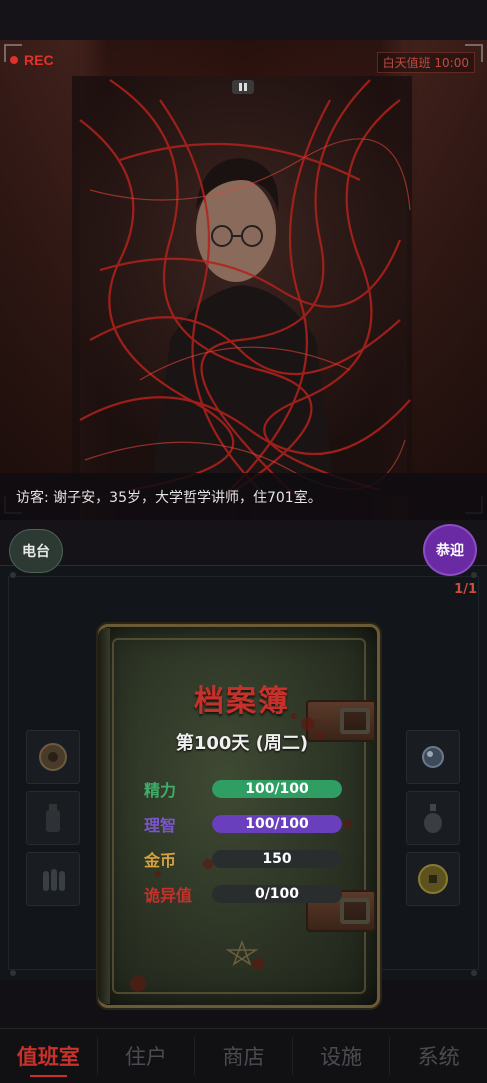 The height and width of the screenshot is (1083, 487). What do you see at coordinates (168, 895) in the screenshot?
I see `stat-label: 诡异值` at bounding box center [168, 895].